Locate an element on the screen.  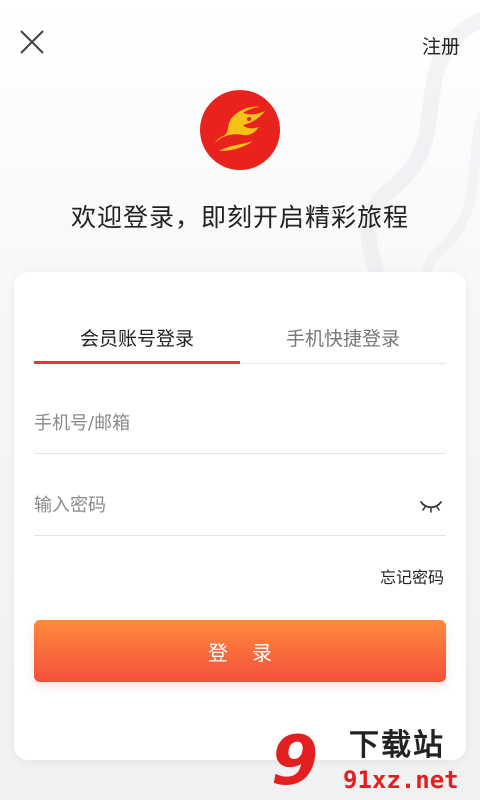
dragon-logo-icon is located at coordinates (240, 128).